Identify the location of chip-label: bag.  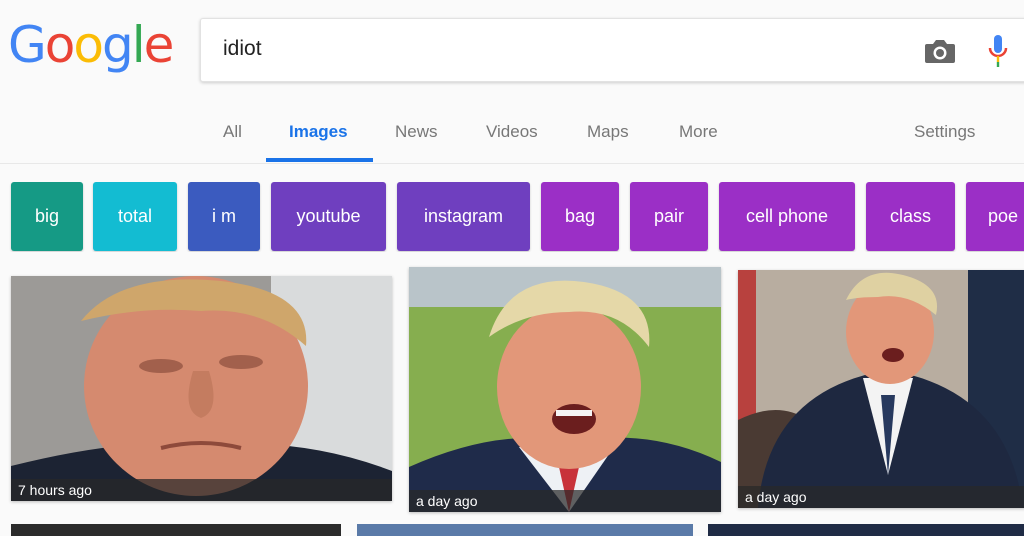
(580, 216).